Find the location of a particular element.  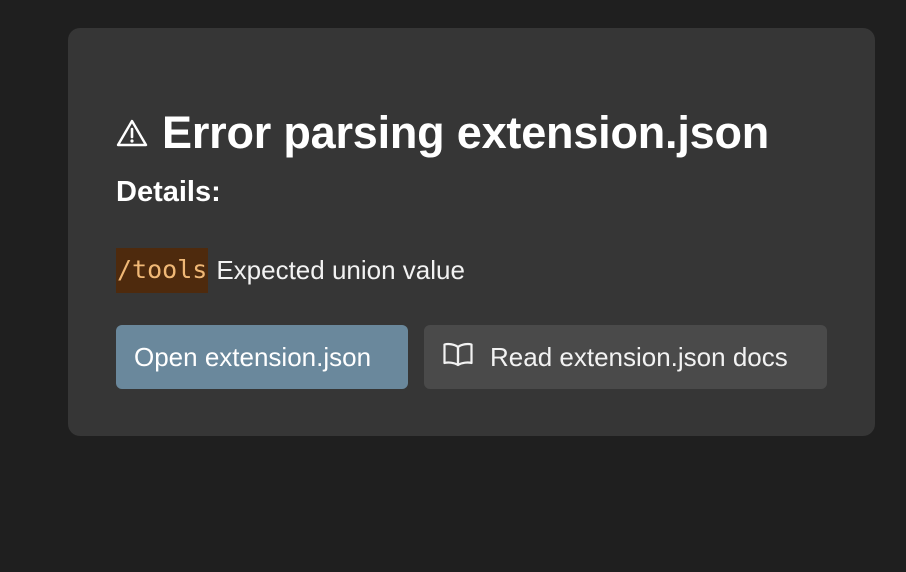

open-extension-json-label: Open extension.json is located at coordinates (253, 356).